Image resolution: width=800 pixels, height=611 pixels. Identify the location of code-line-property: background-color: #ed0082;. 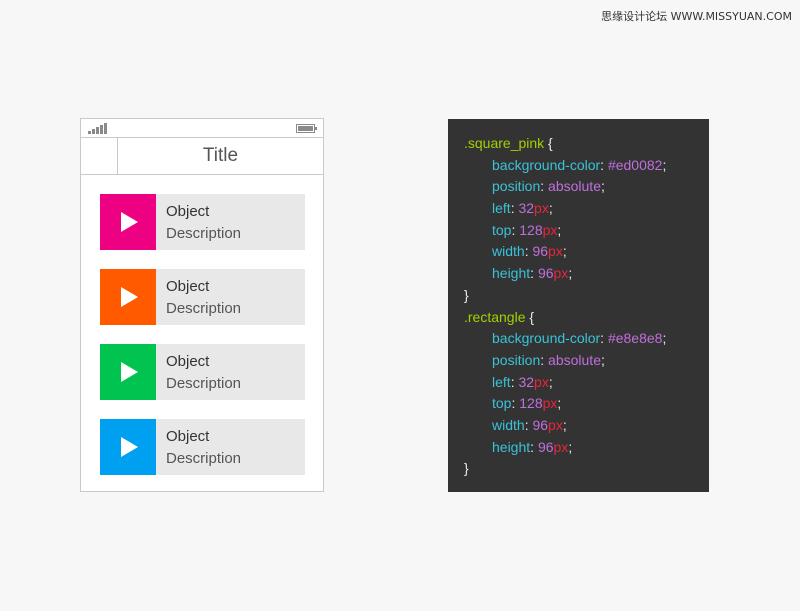
(579, 164).